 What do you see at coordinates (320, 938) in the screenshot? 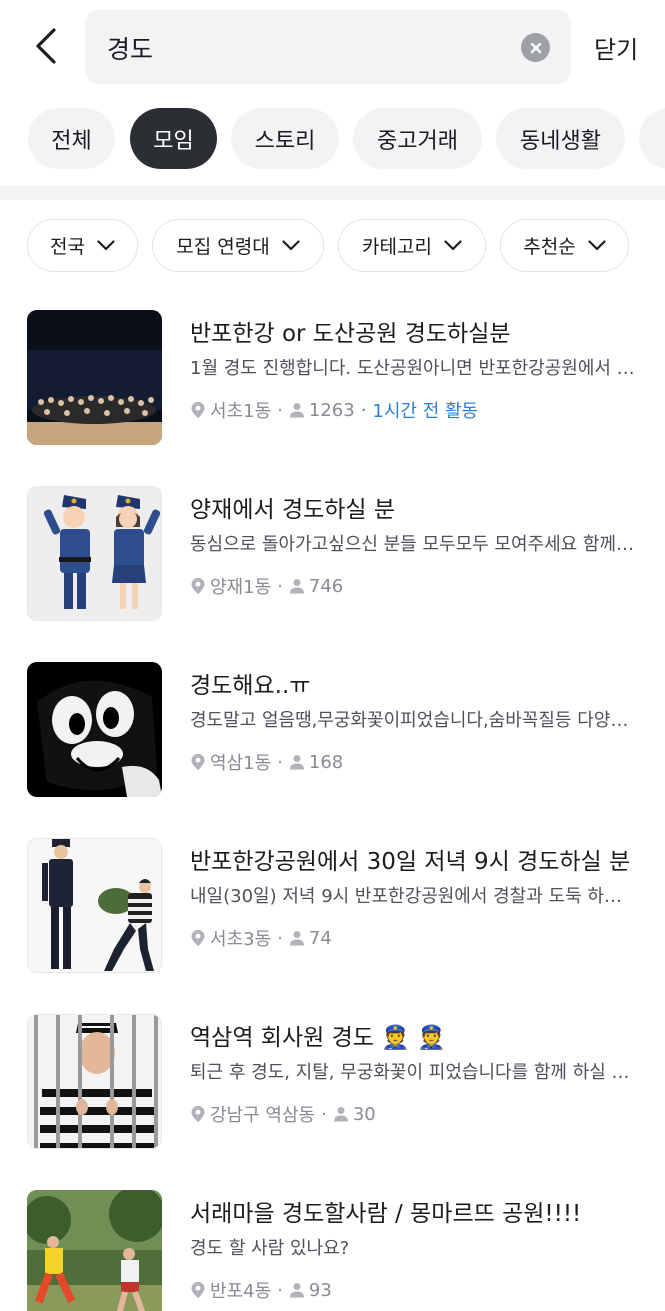
I see `member-count: 74` at bounding box center [320, 938].